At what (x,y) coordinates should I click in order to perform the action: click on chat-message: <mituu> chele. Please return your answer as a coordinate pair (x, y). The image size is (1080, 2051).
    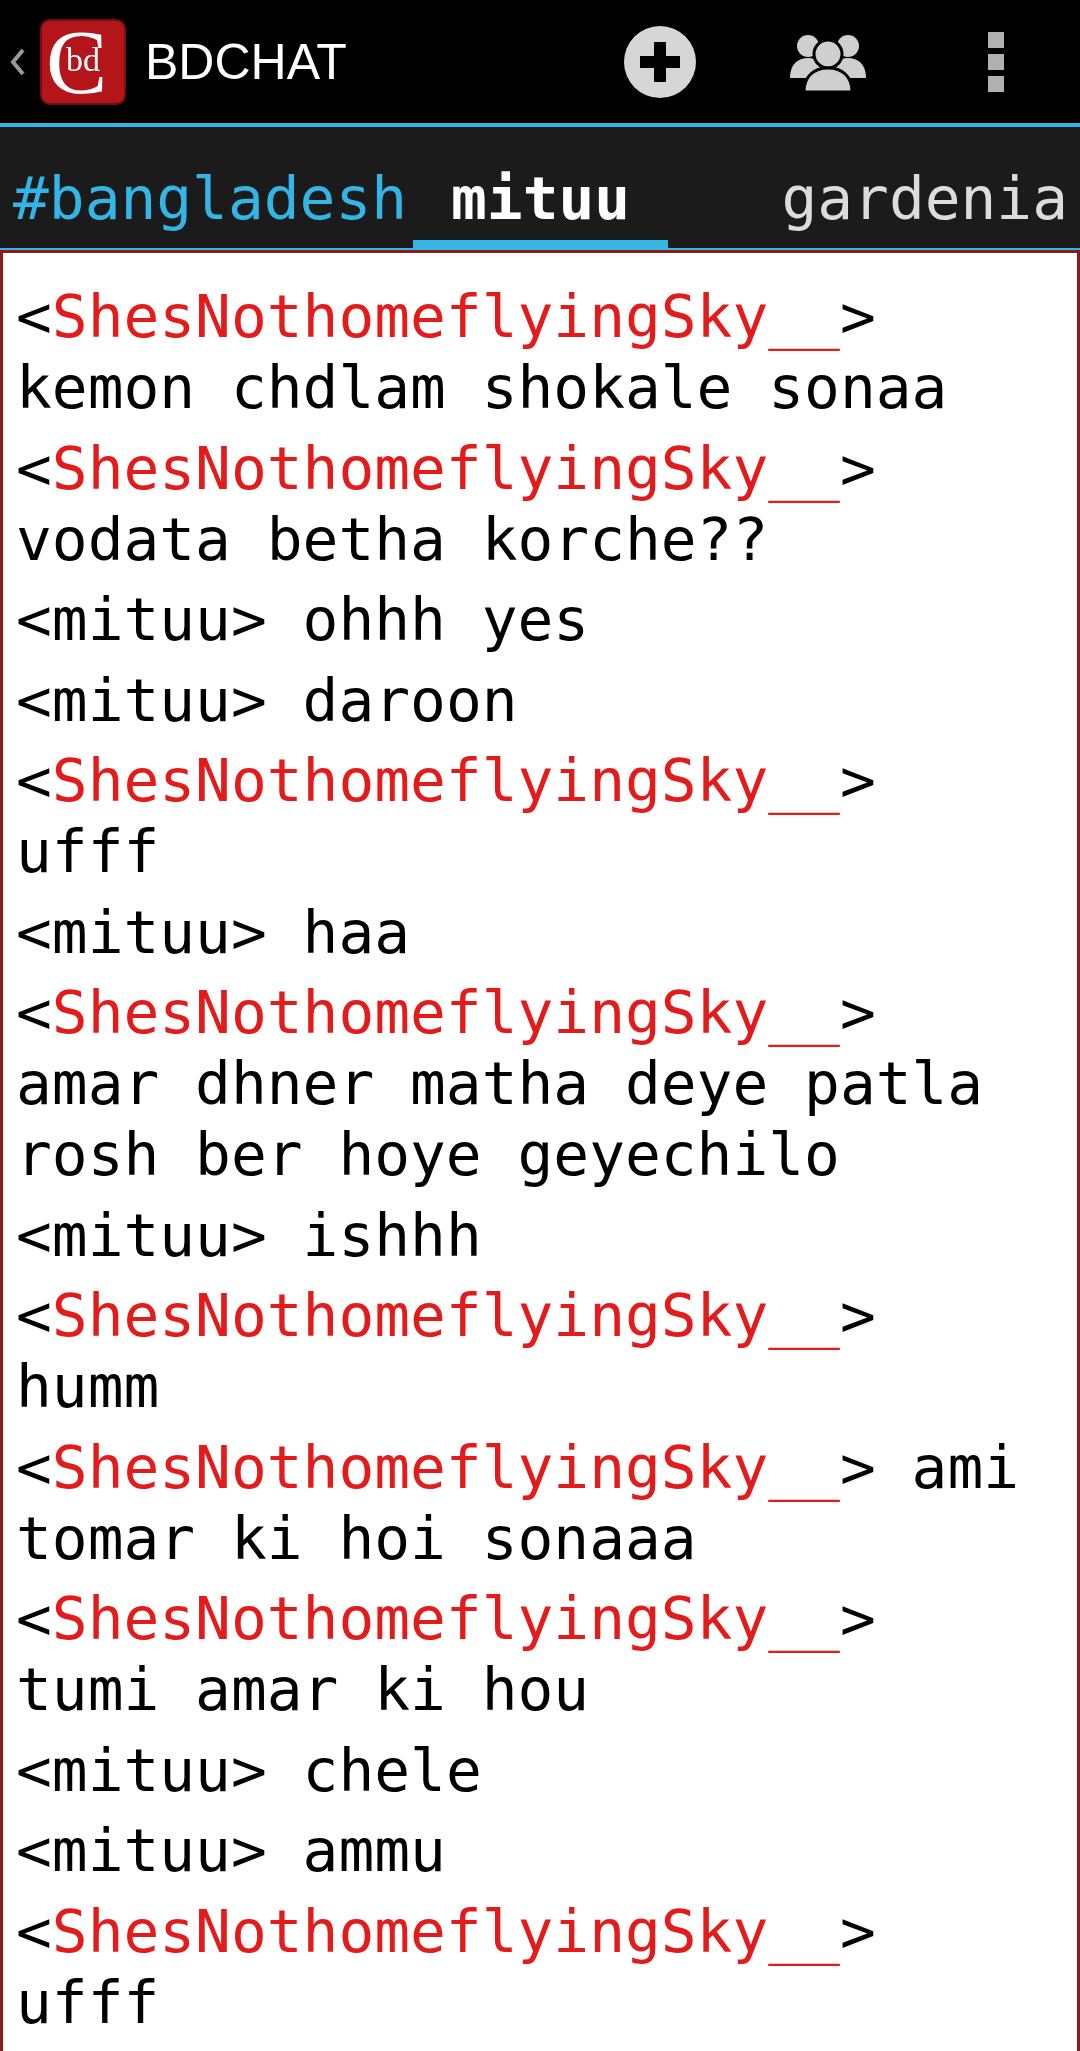
    Looking at the image, I should click on (249, 1770).